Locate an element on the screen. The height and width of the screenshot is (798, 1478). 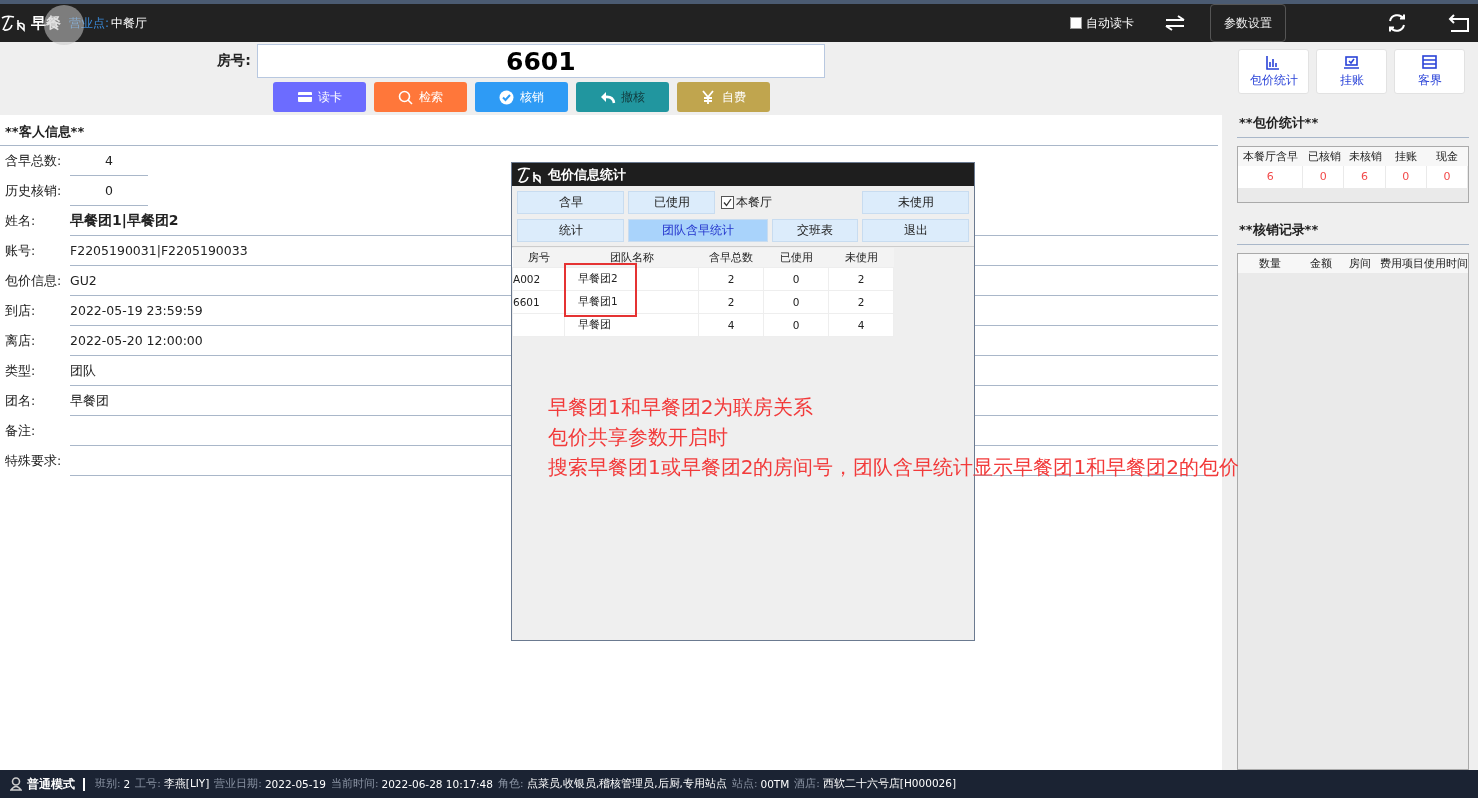
field-value: 4 is located at coordinates (109, 161).